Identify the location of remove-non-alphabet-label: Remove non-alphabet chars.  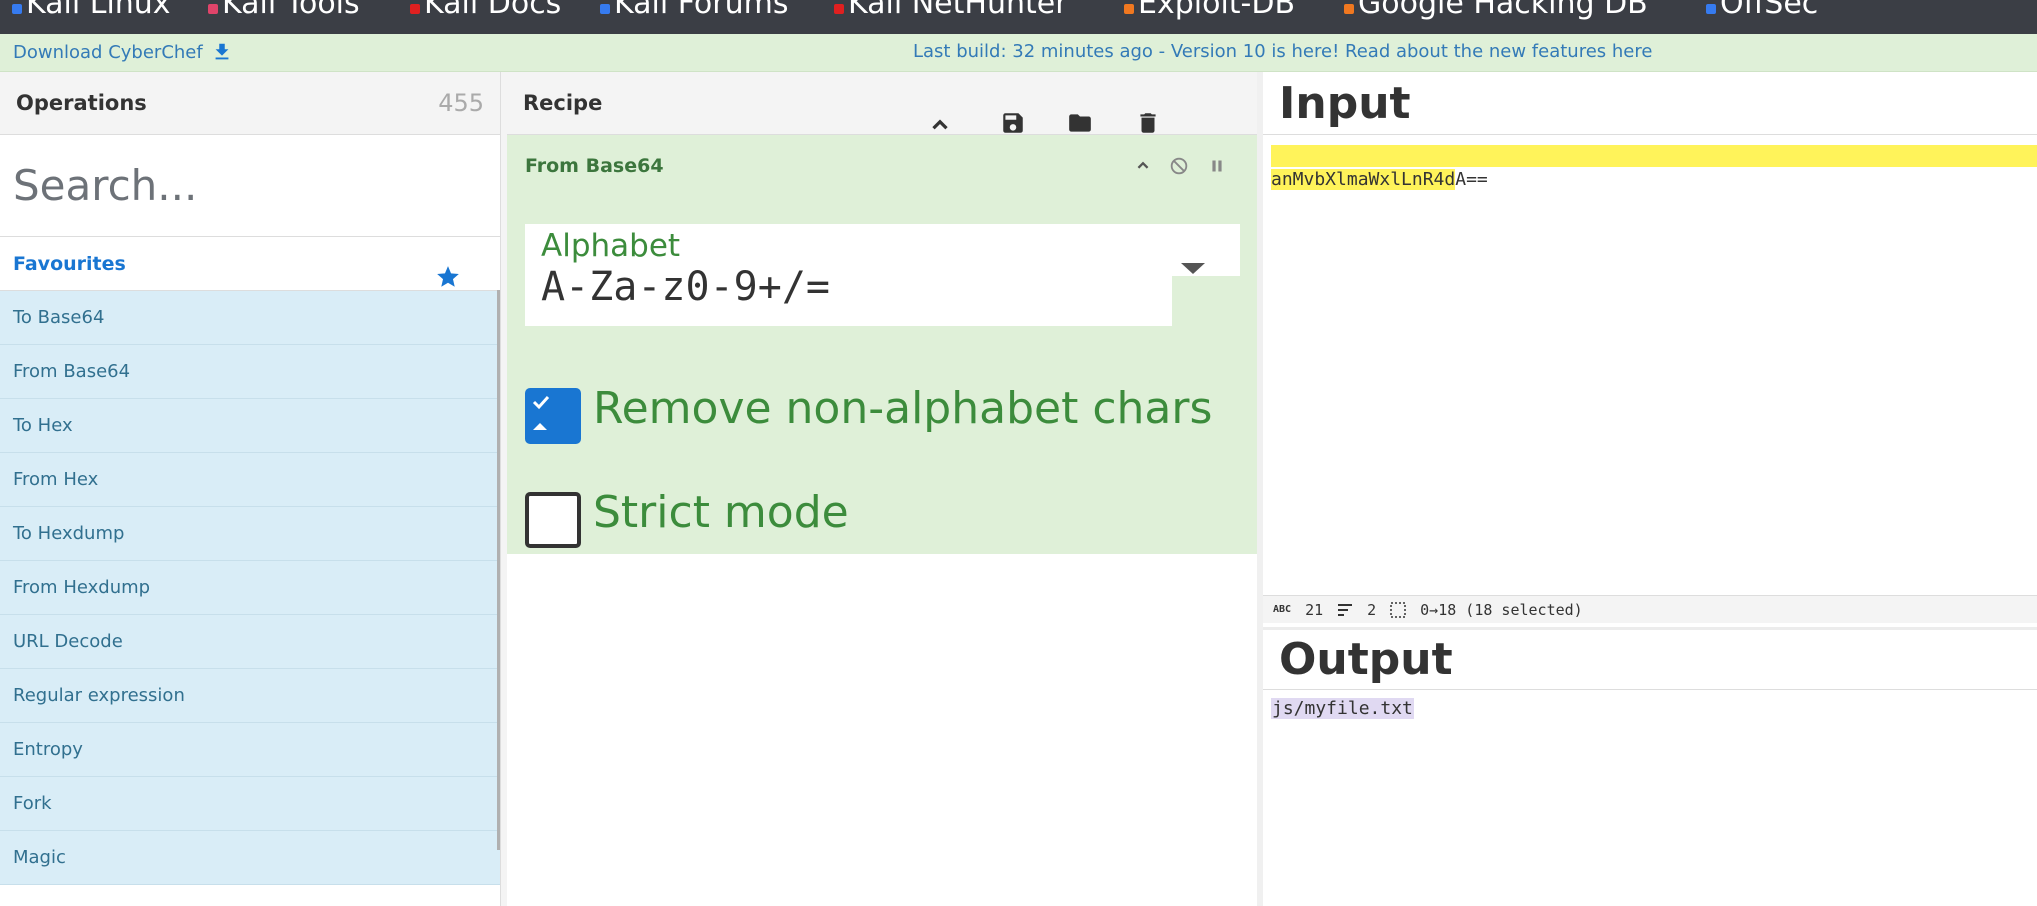
(903, 408).